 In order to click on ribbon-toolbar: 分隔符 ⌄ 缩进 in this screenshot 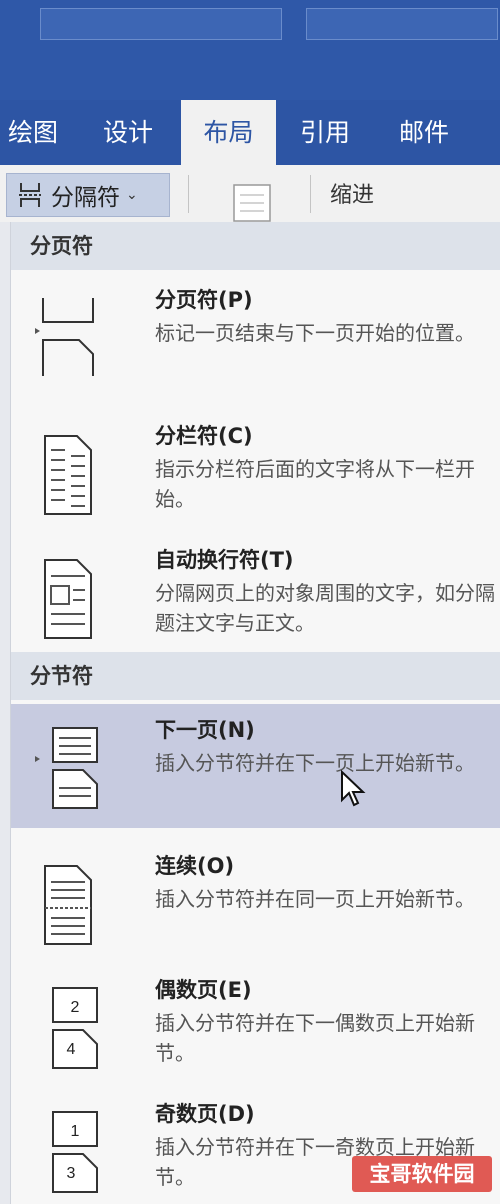, I will do `click(250, 193)`.